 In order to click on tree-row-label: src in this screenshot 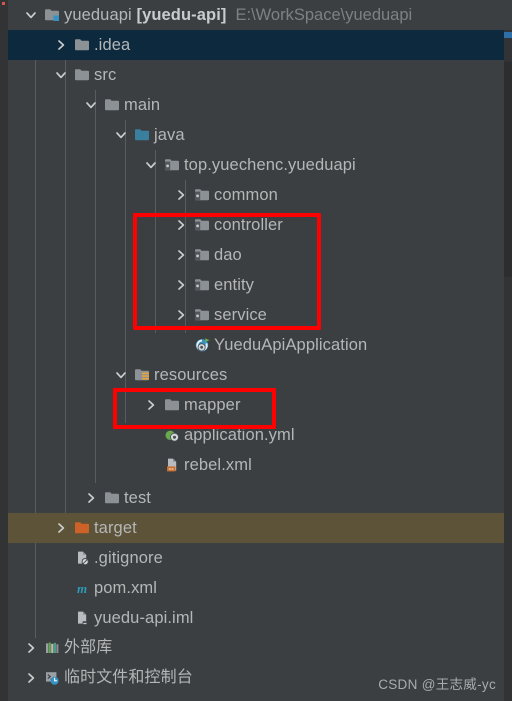, I will do `click(105, 75)`.